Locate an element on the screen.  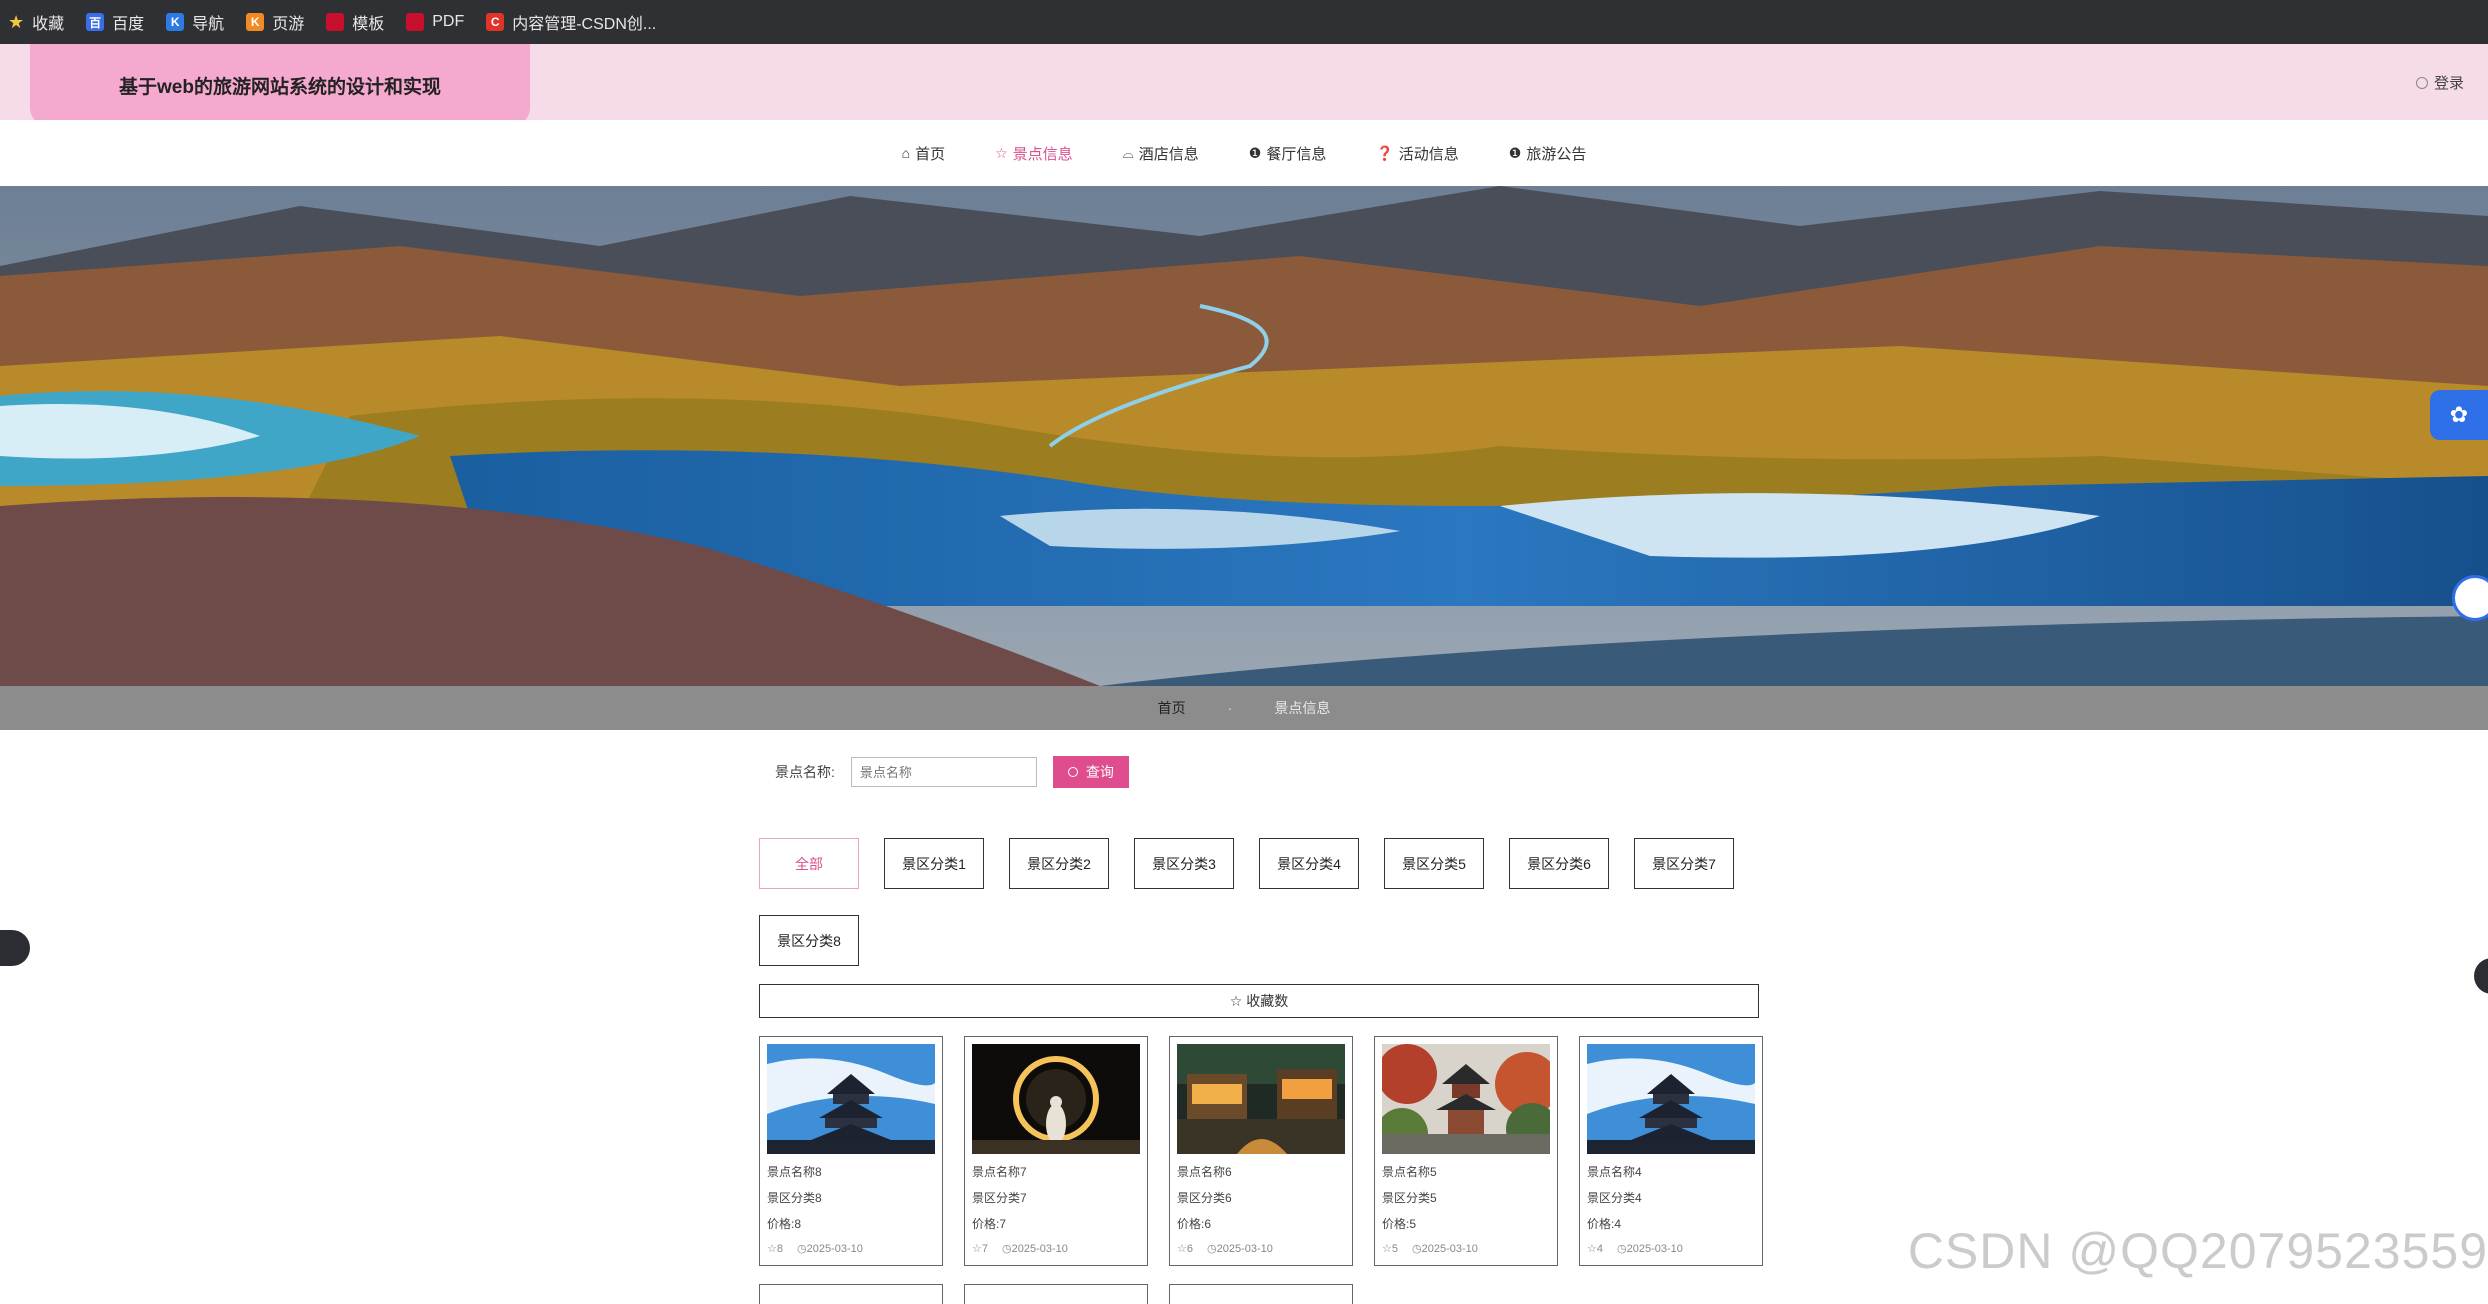
nav-restaurants: ❶ 餐厅信息 is located at coordinates (1288, 153).